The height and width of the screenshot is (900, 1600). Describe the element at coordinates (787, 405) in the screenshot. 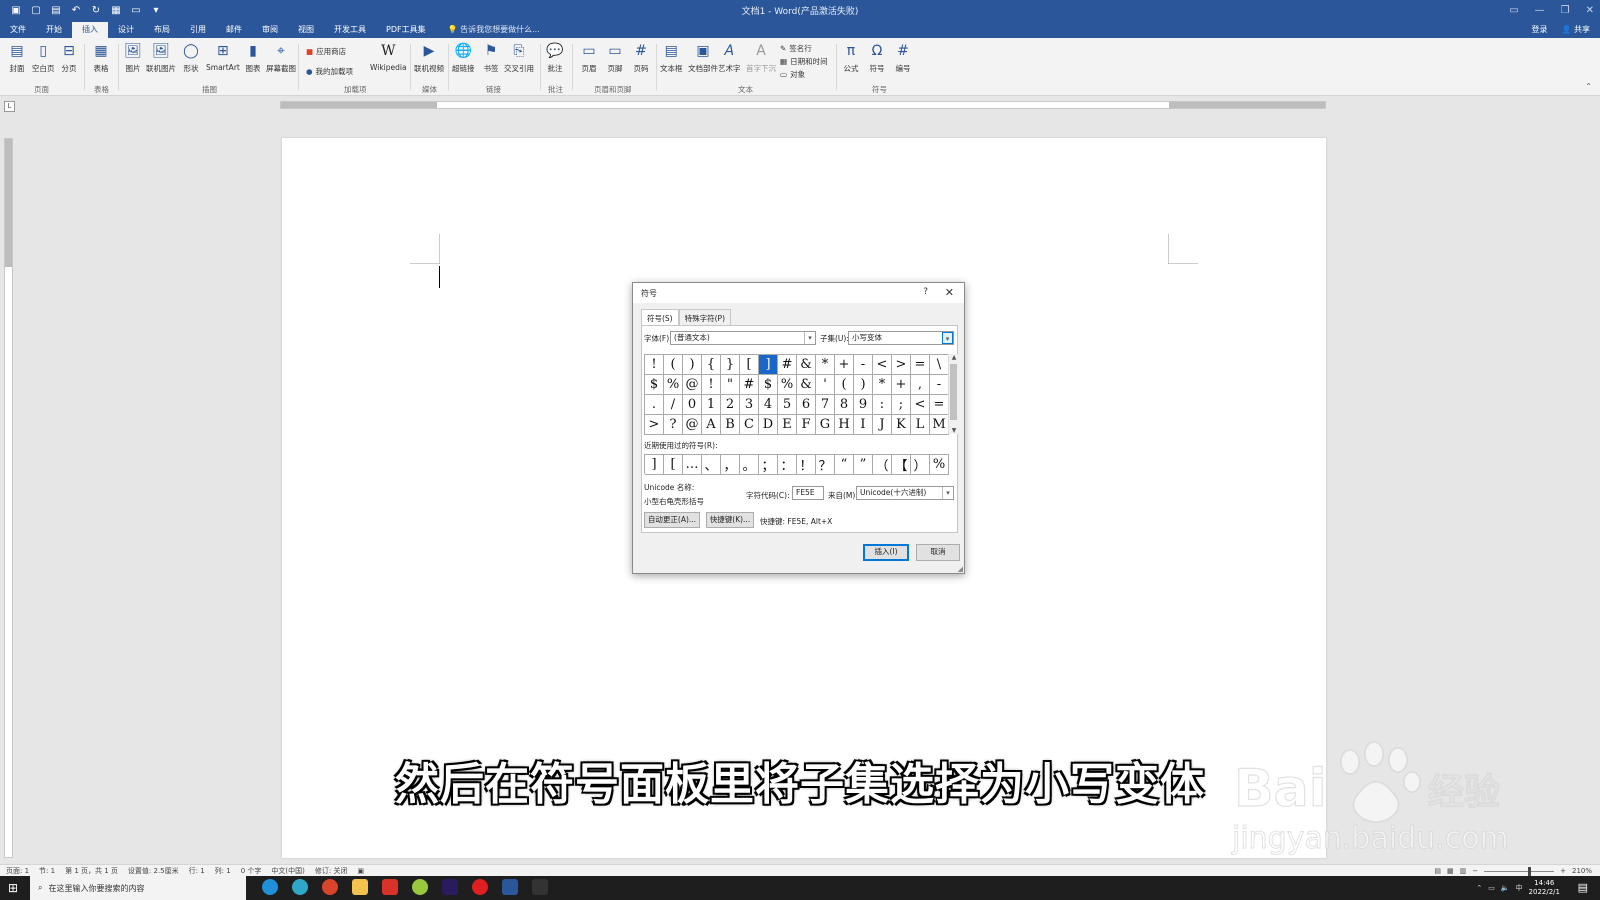

I see `symbol-cell: 5` at that location.